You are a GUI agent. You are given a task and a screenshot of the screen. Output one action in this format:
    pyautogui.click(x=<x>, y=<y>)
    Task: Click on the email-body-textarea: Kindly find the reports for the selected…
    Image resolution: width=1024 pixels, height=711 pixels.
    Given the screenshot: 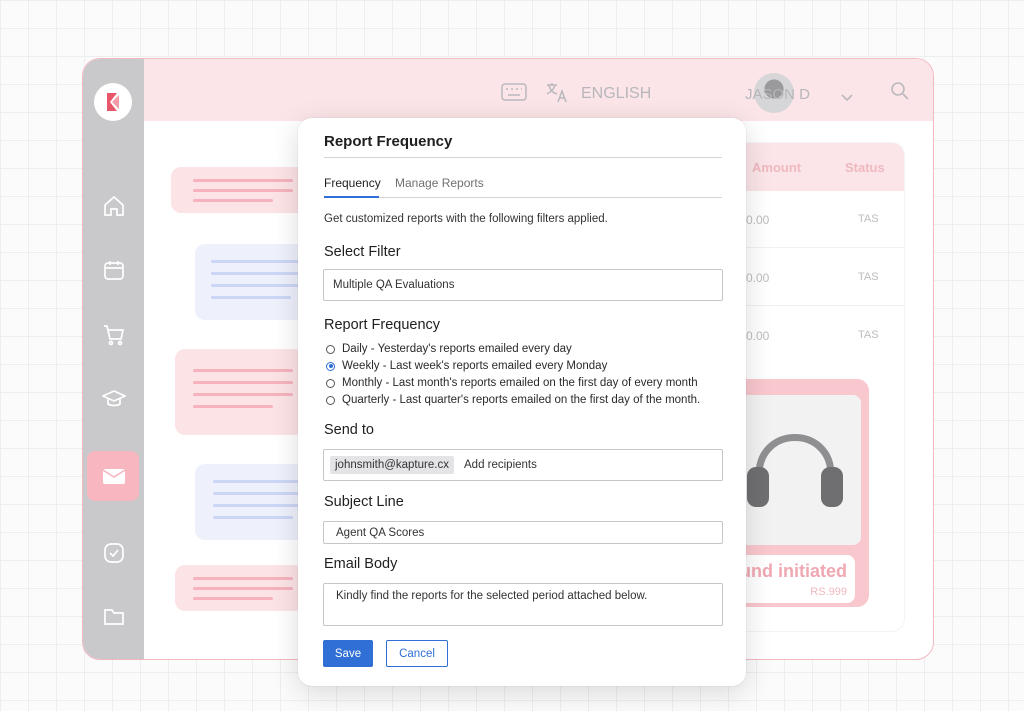 What is the action you would take?
    pyautogui.click(x=523, y=604)
    